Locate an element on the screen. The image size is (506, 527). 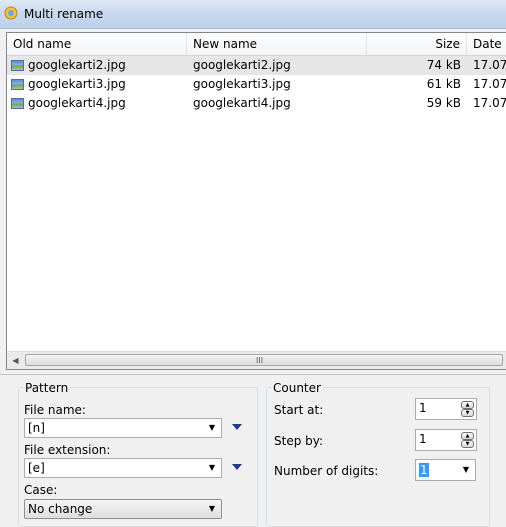
column-header-old-name: Old name is located at coordinates (97, 44).